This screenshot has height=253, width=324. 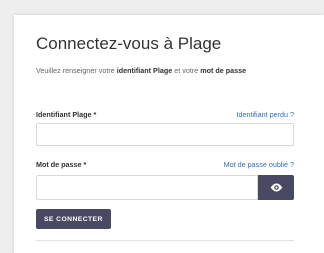 What do you see at coordinates (147, 187) in the screenshot?
I see `password-input` at bounding box center [147, 187].